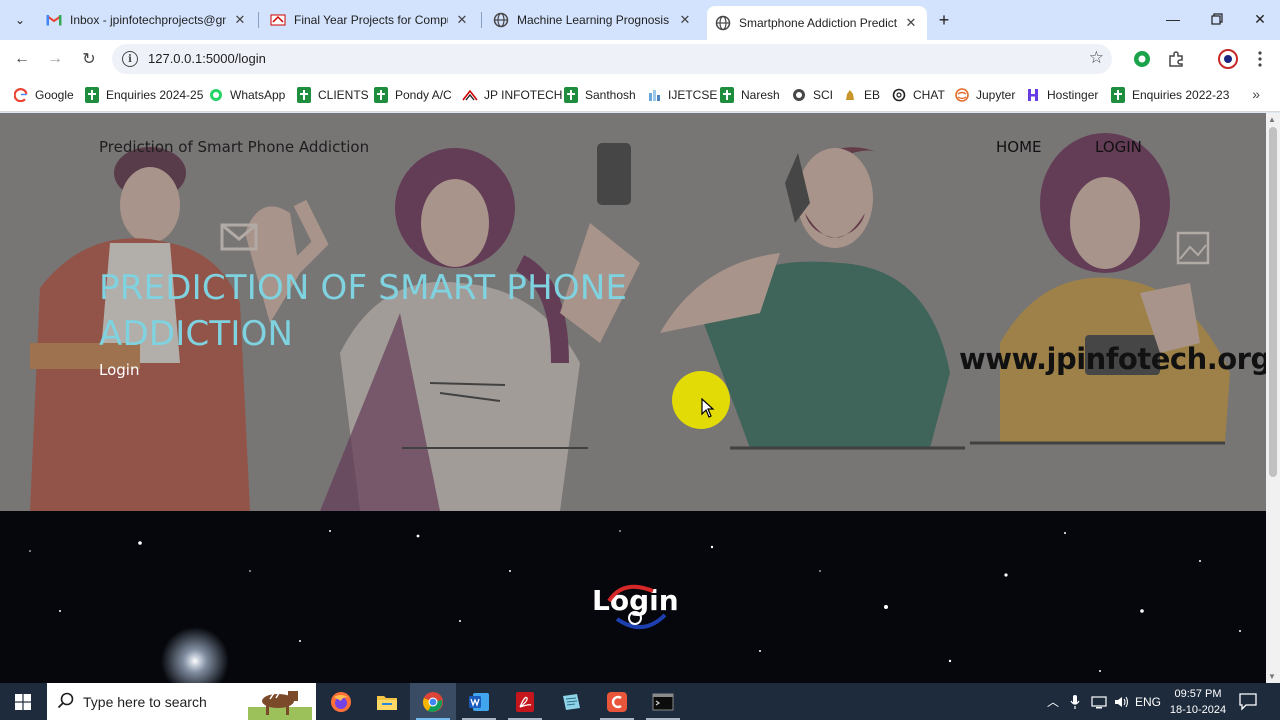 The height and width of the screenshot is (720, 1280). I want to click on reload-button: ↻, so click(89, 59).